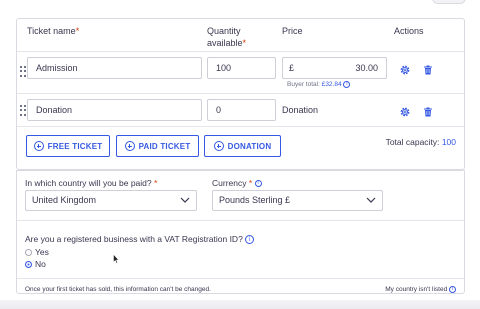  I want to click on total-capacity: Total capacity: 100, so click(421, 142).